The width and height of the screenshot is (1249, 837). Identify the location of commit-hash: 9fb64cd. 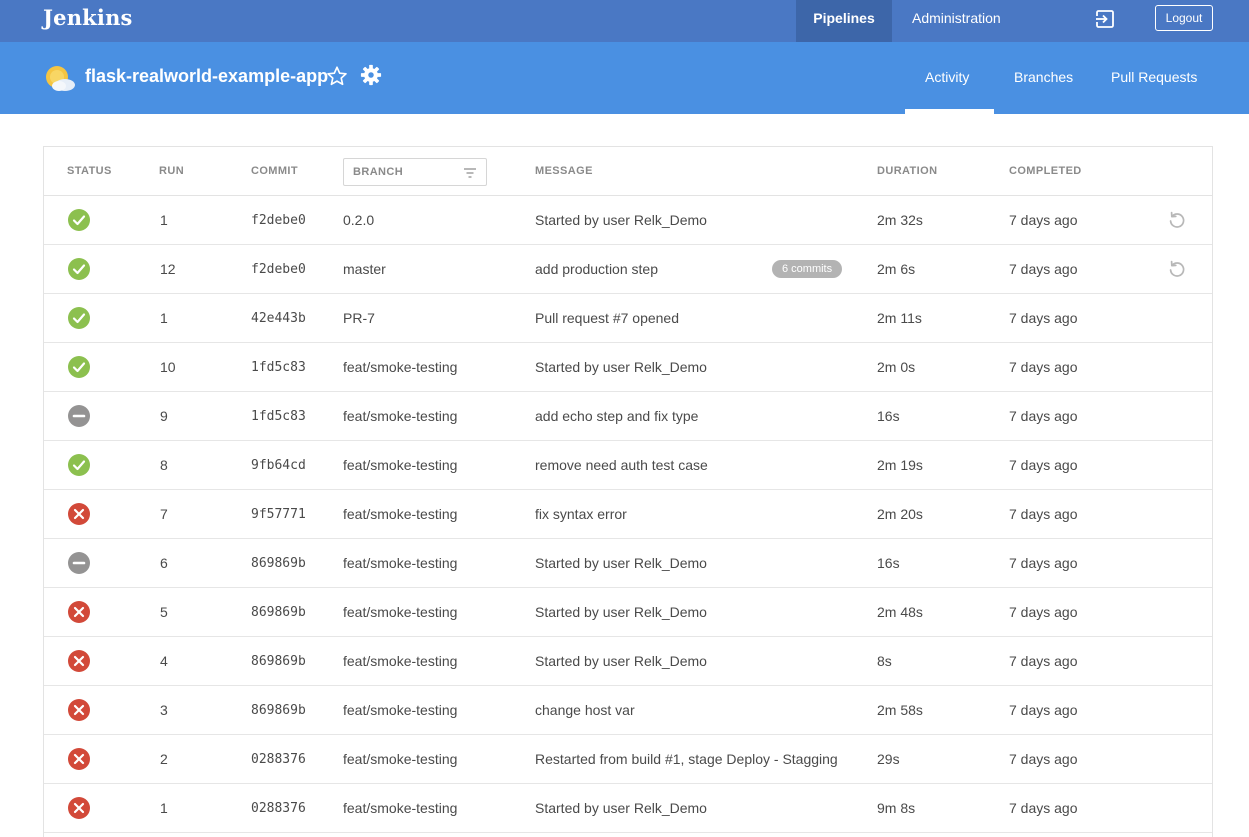
(278, 465).